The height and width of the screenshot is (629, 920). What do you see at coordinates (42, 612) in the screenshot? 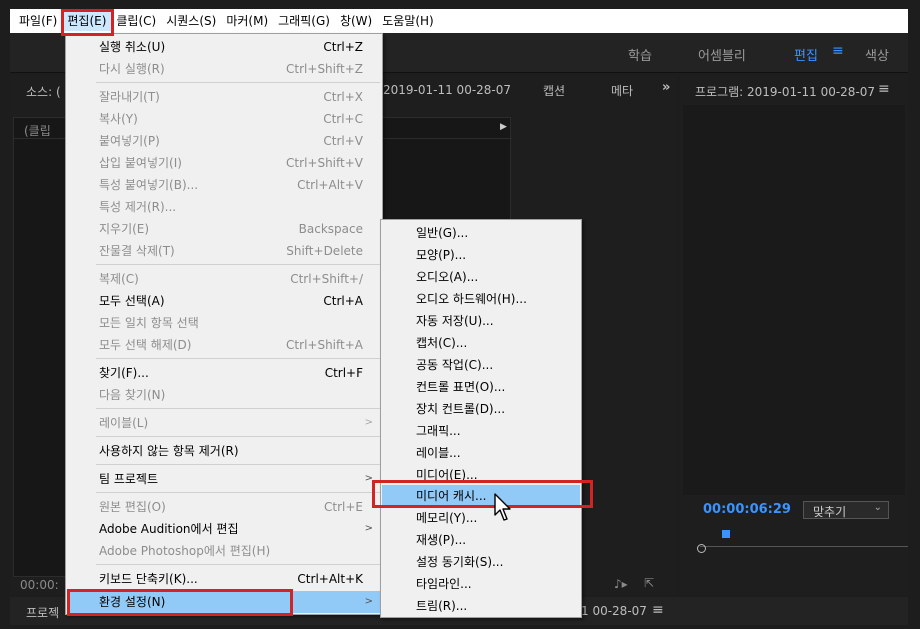
I see `tab-project: 프로젝` at bounding box center [42, 612].